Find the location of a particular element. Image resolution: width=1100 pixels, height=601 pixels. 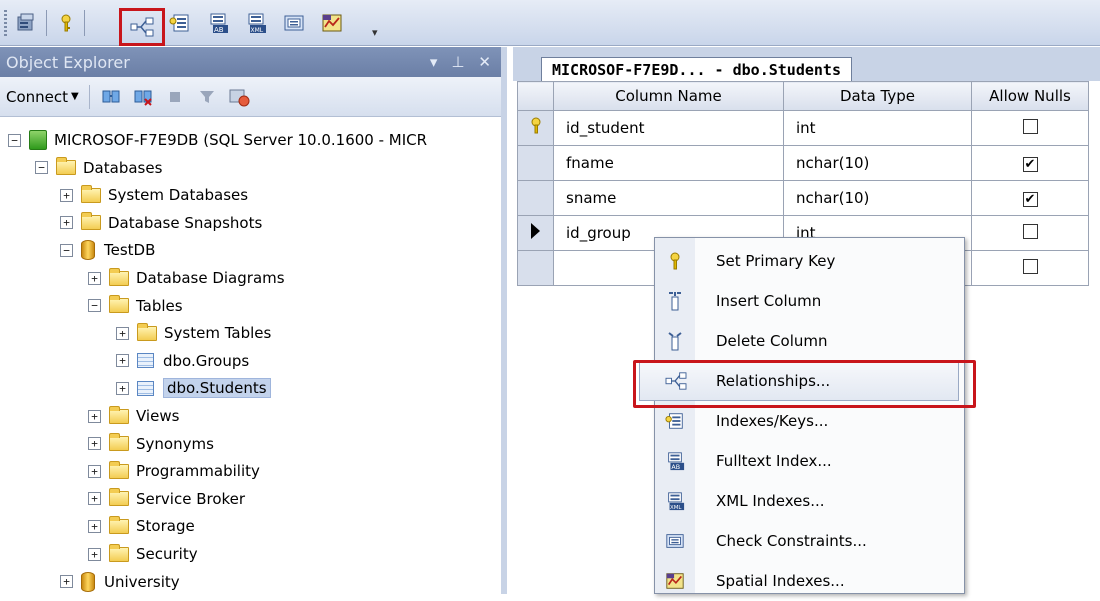

toolbar-overflow-icon: ▾ is located at coordinates (375, 32).